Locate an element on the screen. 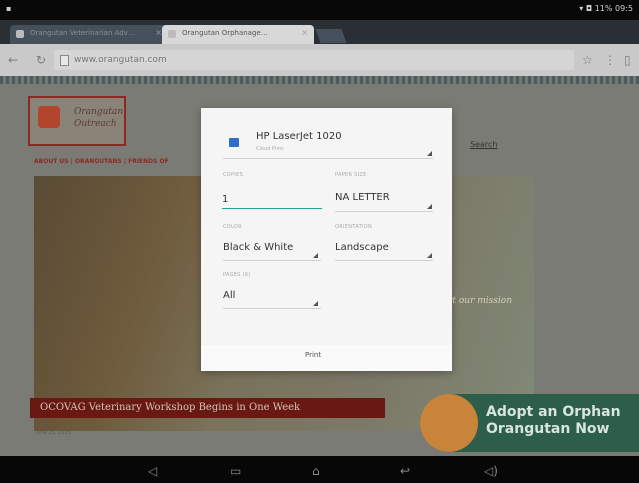  site-menu: ABOUT US | ORANGUTANS | FRIENDS OF is located at coordinates (119, 164).